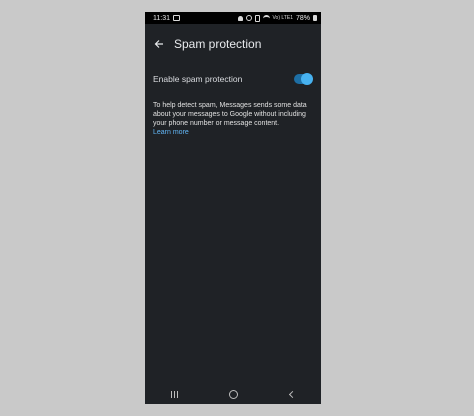  I want to click on back-icon, so click(293, 394).